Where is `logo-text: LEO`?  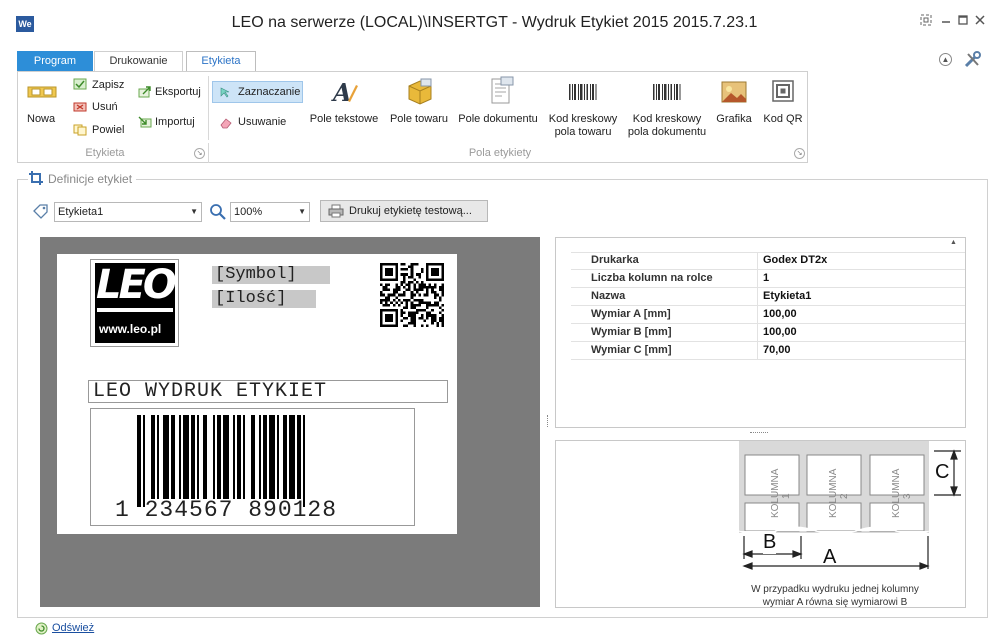
logo-text: LEO is located at coordinates (136, 285).